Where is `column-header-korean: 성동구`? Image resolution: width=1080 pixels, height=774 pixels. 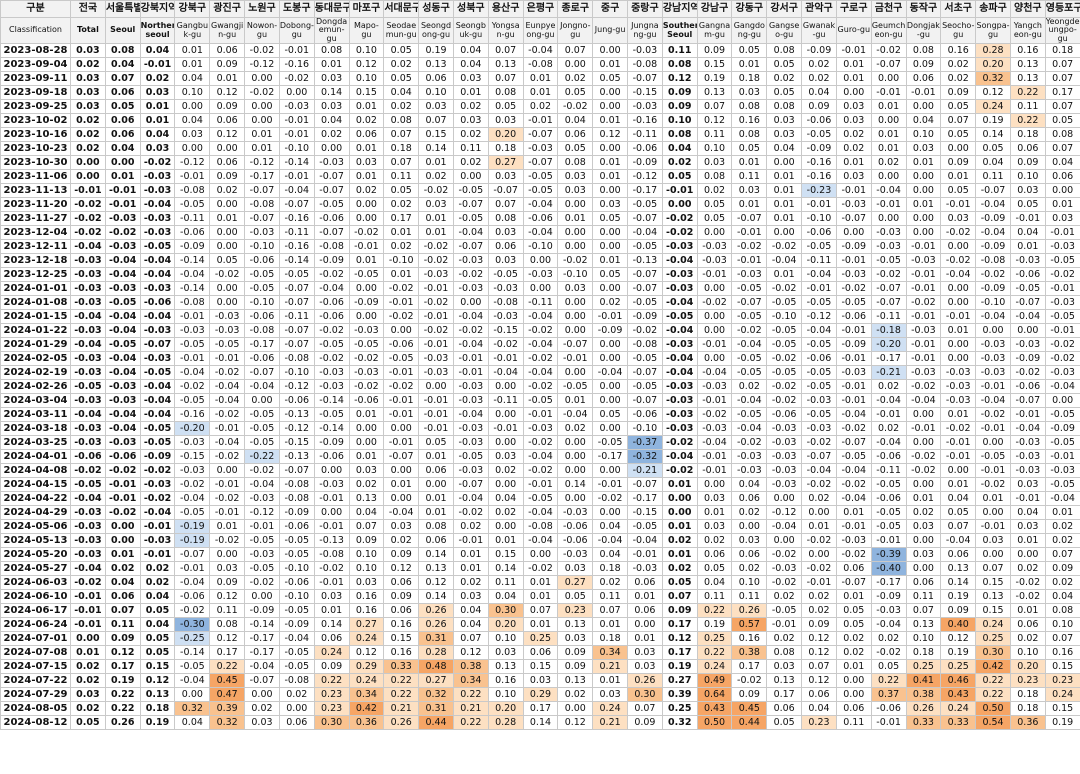 column-header-korean: 성동구 is located at coordinates (436, 9).